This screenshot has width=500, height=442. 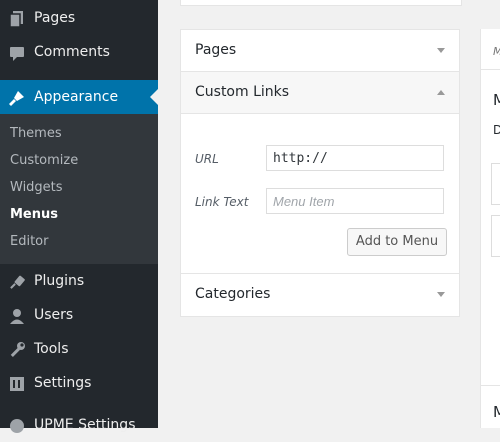 I want to click on sidebar-item-label: Comments, so click(x=72, y=52).